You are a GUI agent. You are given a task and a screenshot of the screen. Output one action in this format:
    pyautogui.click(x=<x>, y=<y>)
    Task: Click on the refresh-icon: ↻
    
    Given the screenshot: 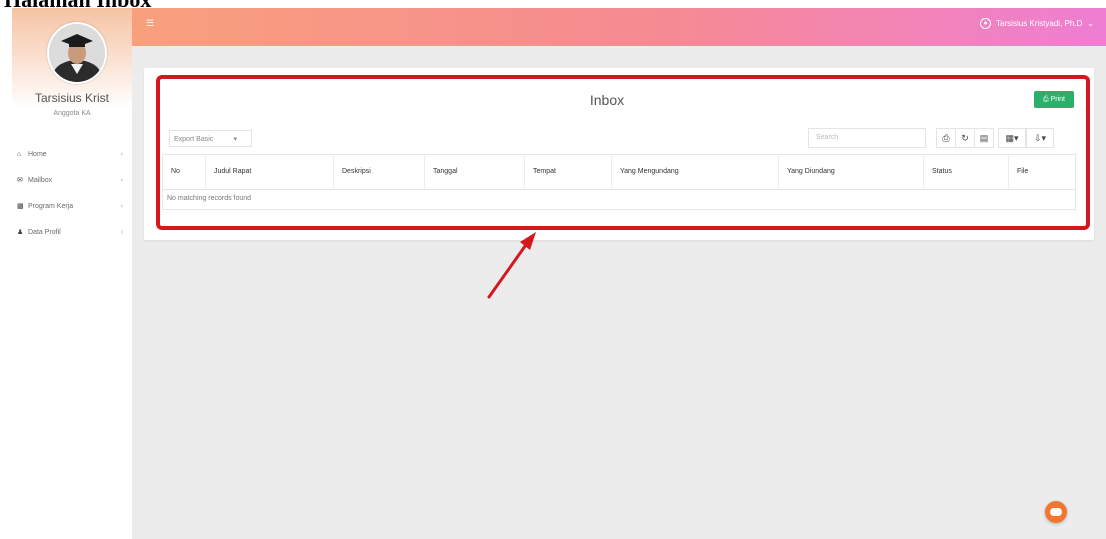 What is the action you would take?
    pyautogui.click(x=965, y=138)
    